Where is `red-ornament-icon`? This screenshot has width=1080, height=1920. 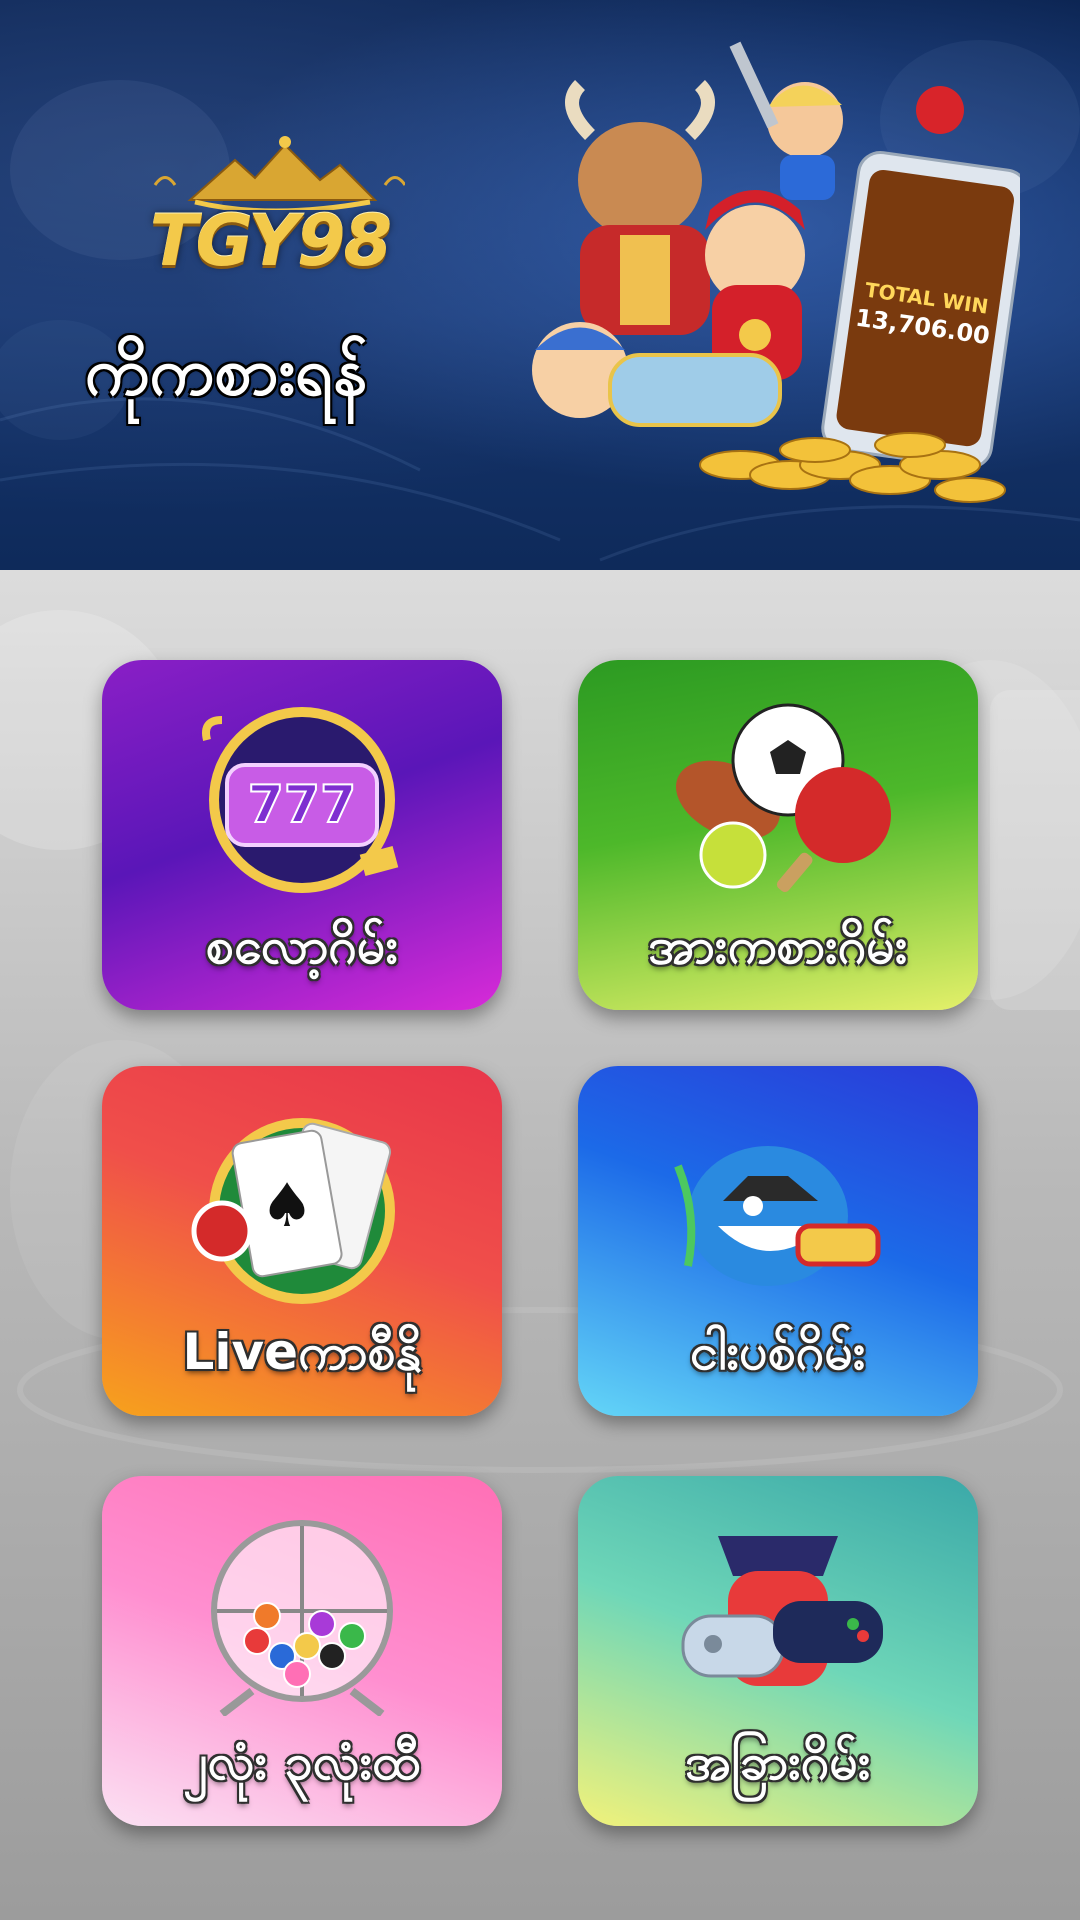 red-ornament-icon is located at coordinates (940, 110).